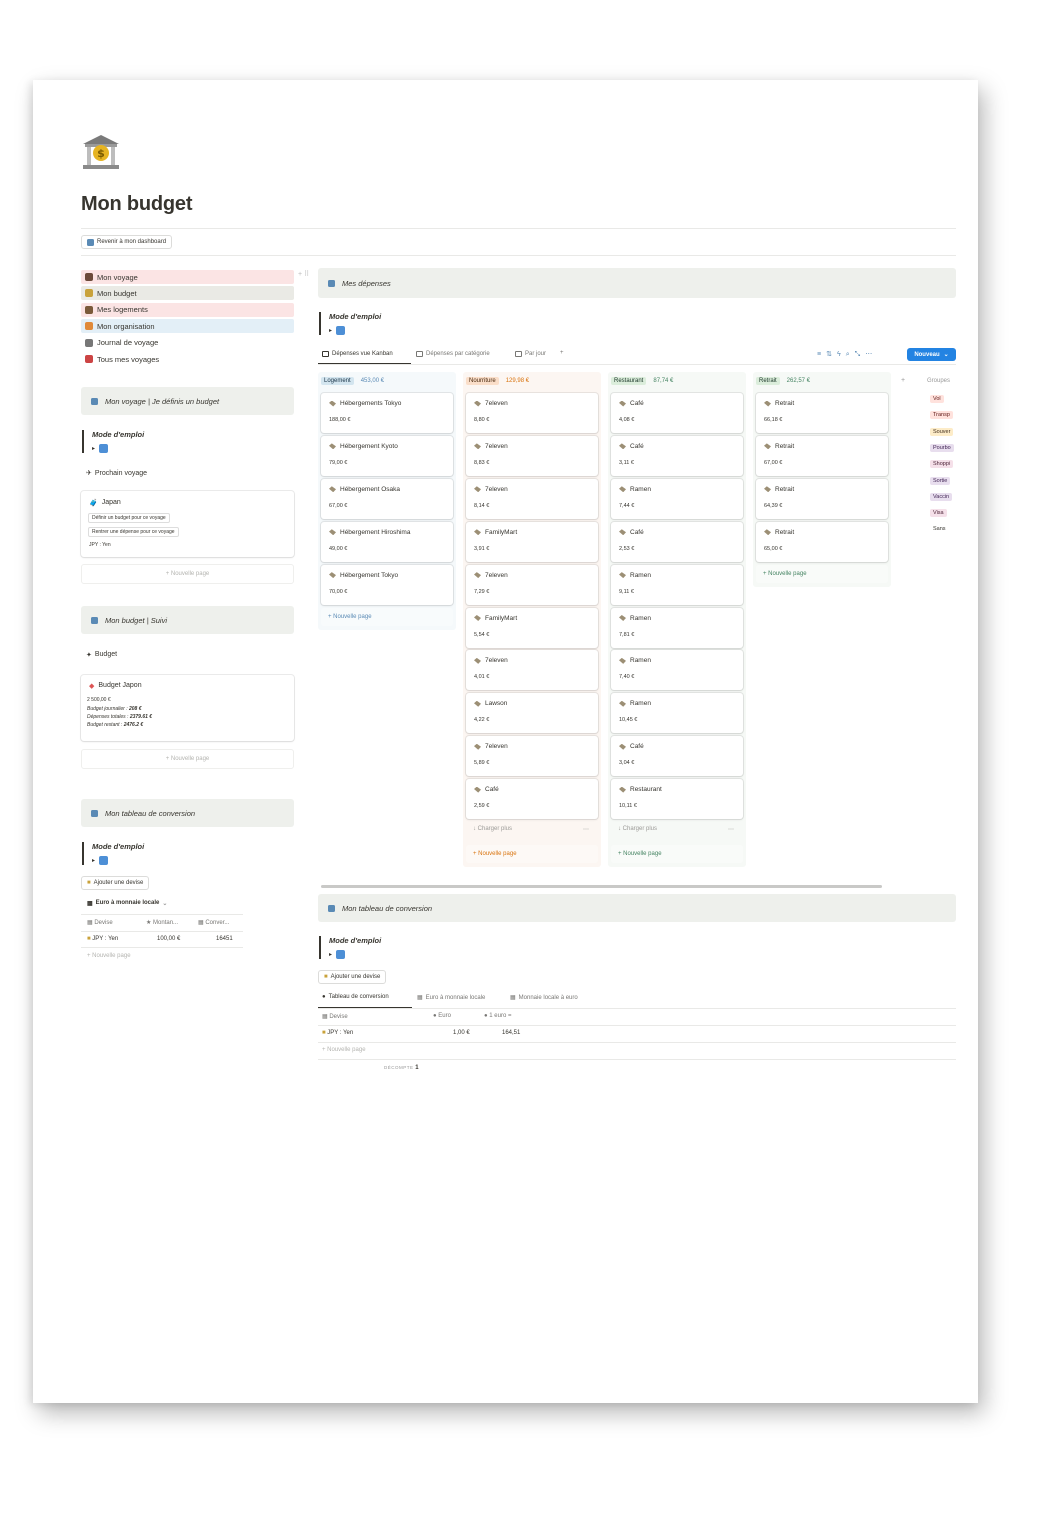 The width and height of the screenshot is (1060, 1526). Describe the element at coordinates (451, 998) in the screenshot. I see `tab-euro-local: ▦ Euro à monnaie locale` at that location.